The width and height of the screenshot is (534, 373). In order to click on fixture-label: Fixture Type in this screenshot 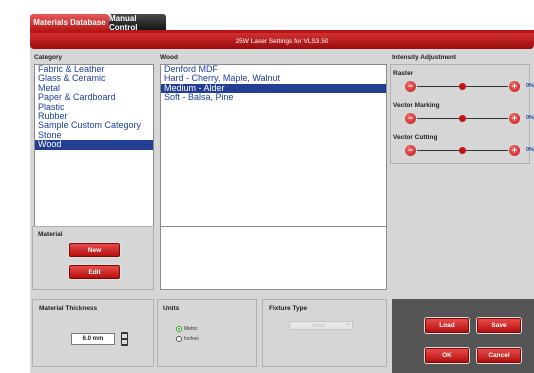, I will do `click(288, 308)`.